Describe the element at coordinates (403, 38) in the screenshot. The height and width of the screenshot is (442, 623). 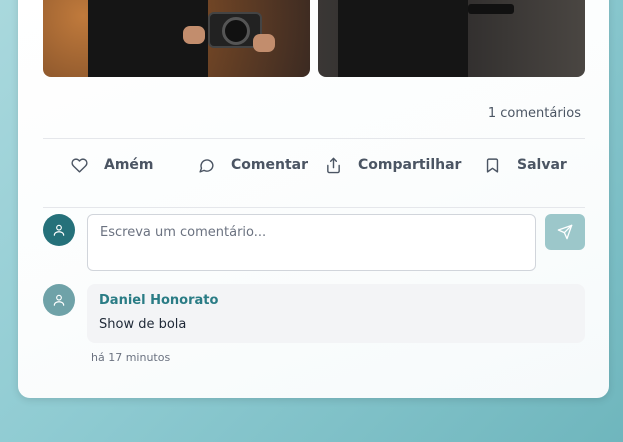
I see `photo-figure` at that location.